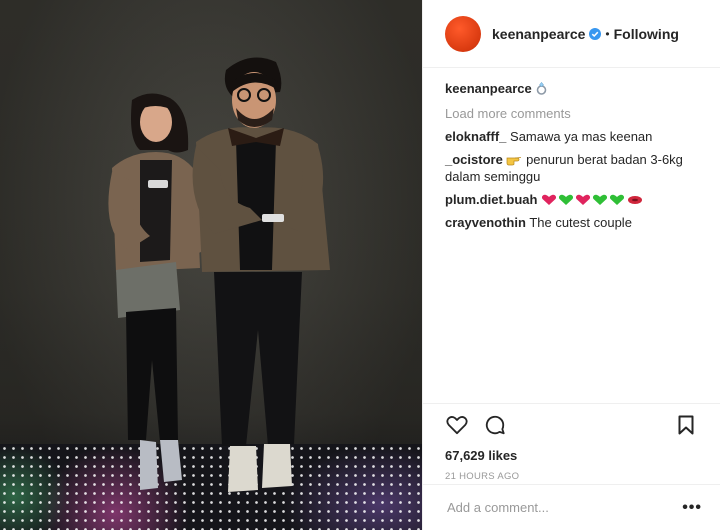 Image resolution: width=720 pixels, height=530 pixels. What do you see at coordinates (463, 33) in the screenshot?
I see `avatar` at bounding box center [463, 33].